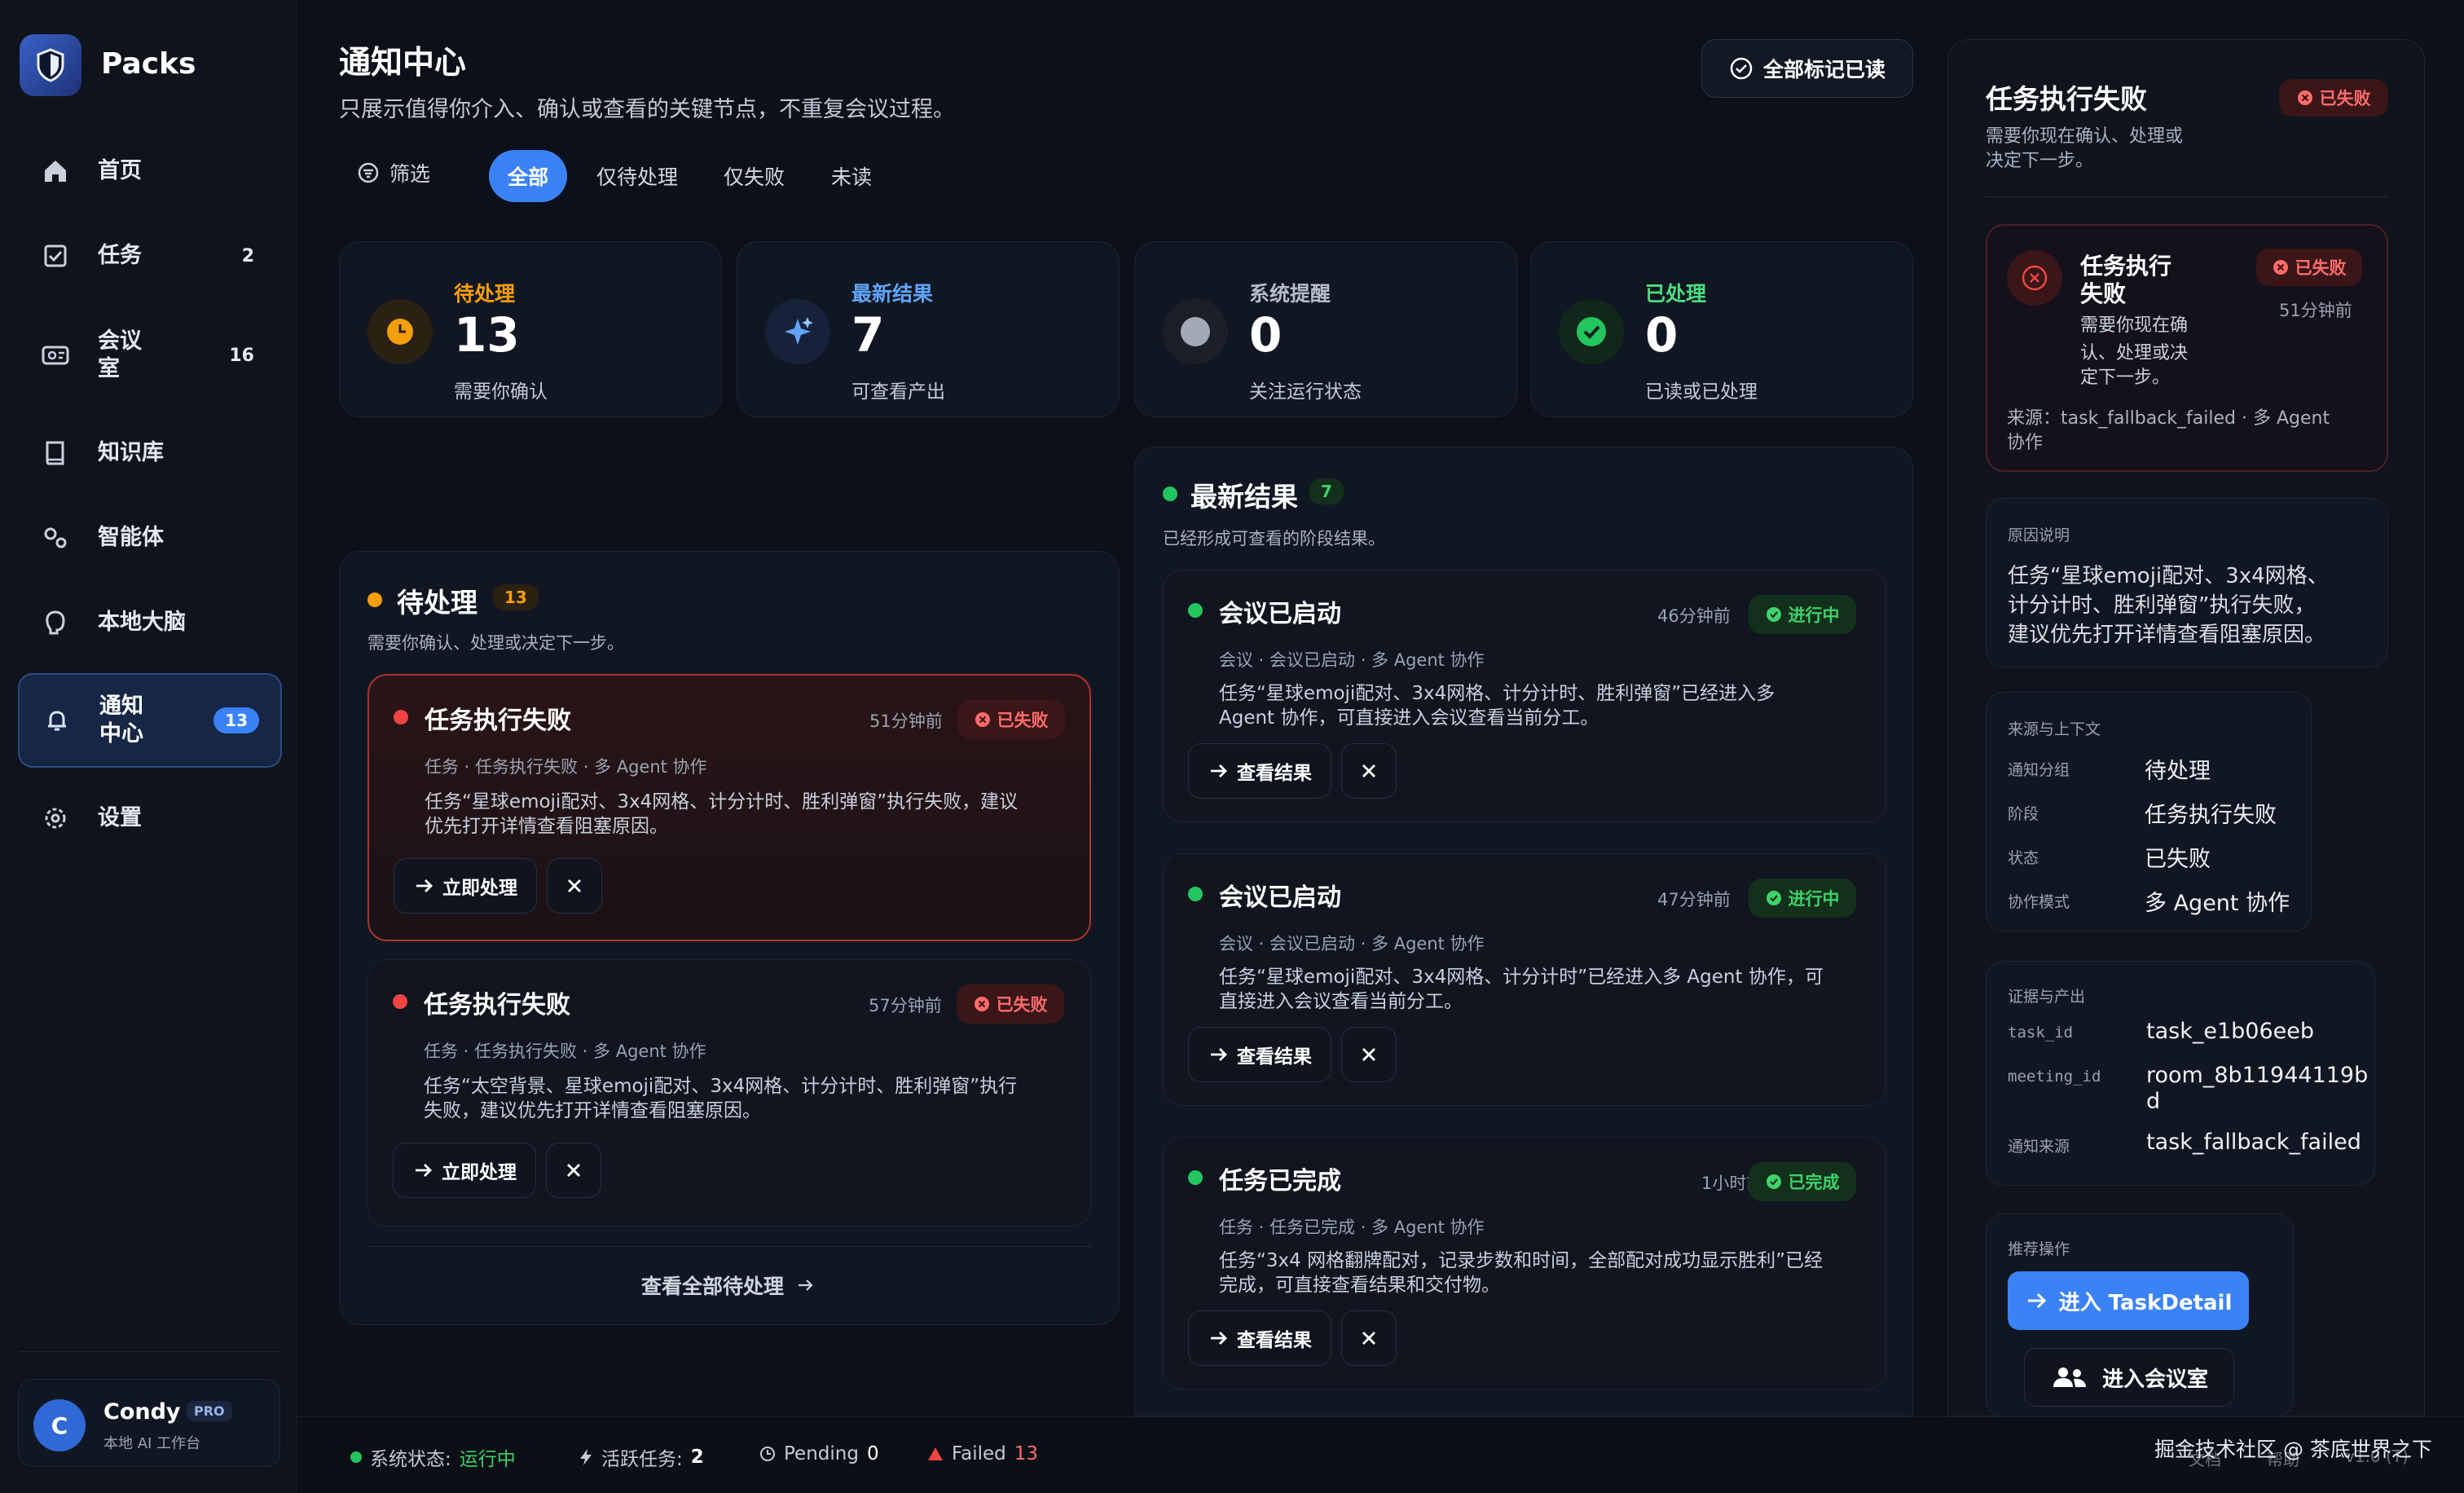  What do you see at coordinates (433, 1457) in the screenshot?
I see `system-status: 系统状态: 运行中` at bounding box center [433, 1457].